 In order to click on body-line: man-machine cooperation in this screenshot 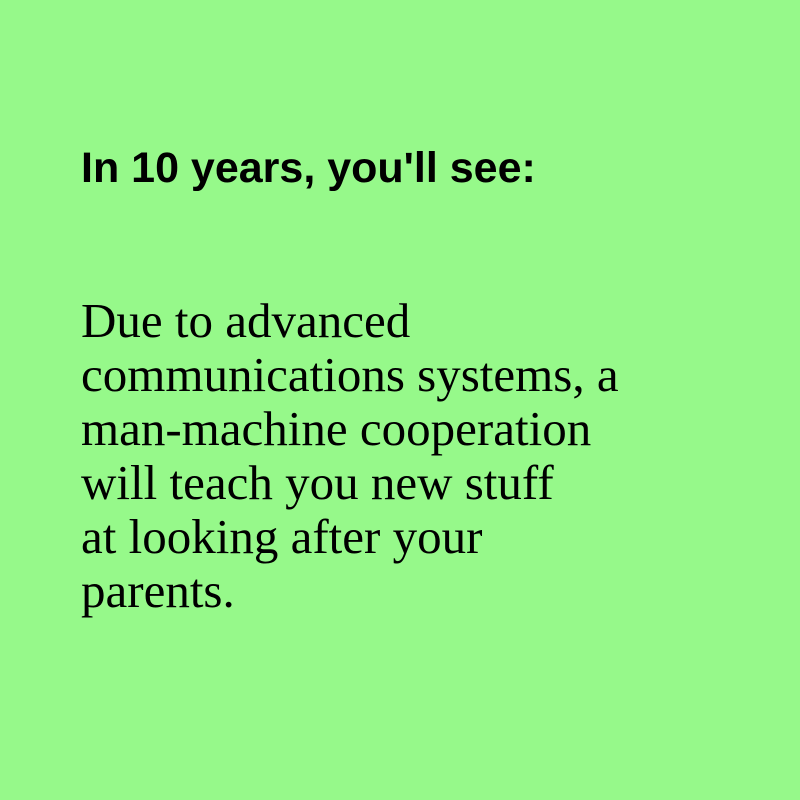, I will do `click(336, 428)`.